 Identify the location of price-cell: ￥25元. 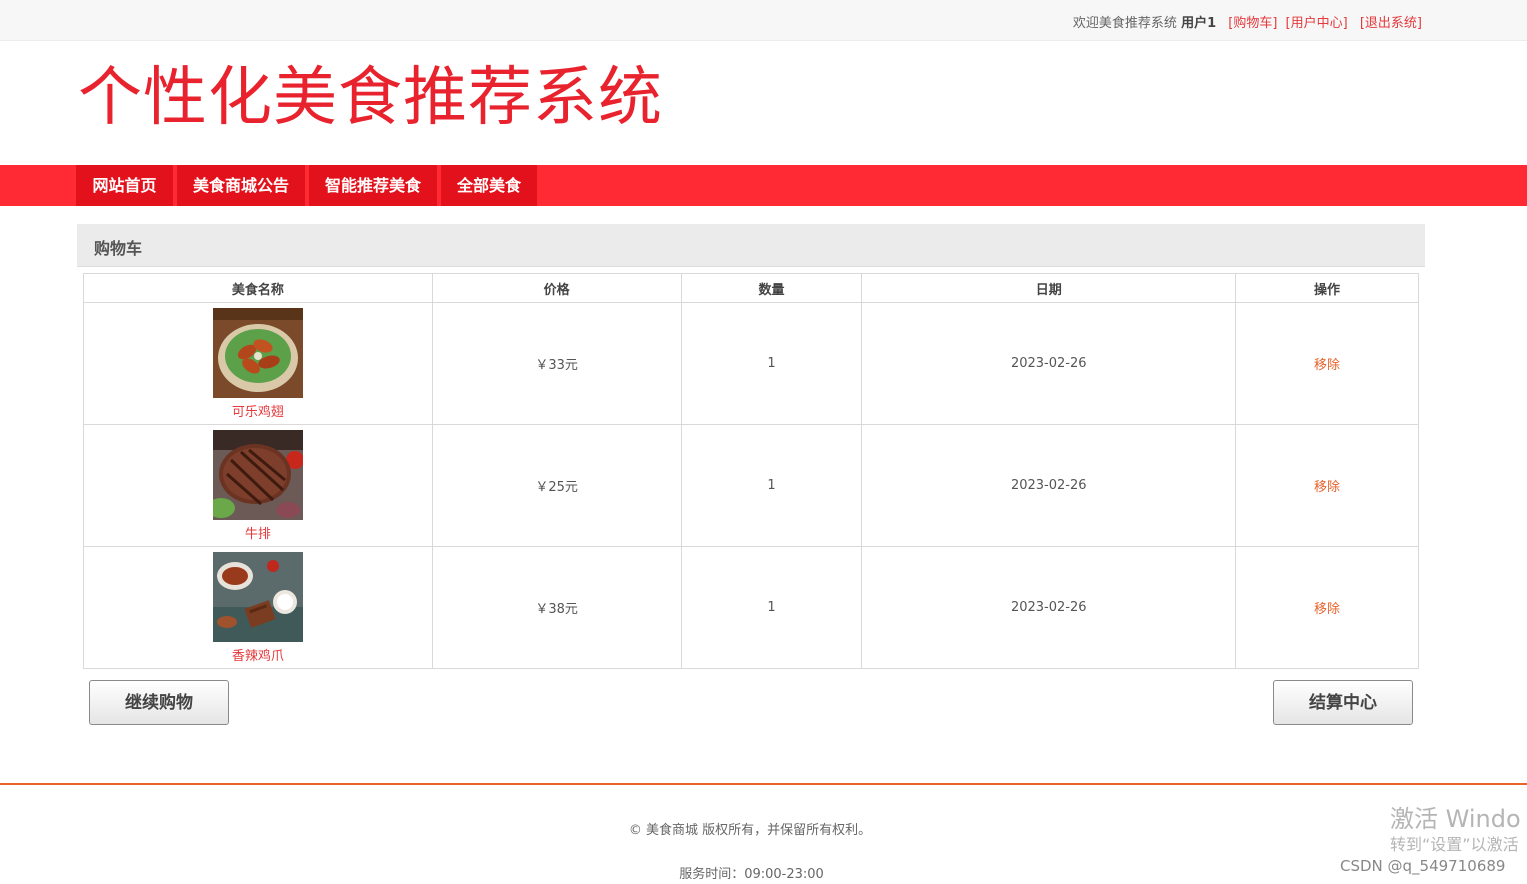
(556, 485).